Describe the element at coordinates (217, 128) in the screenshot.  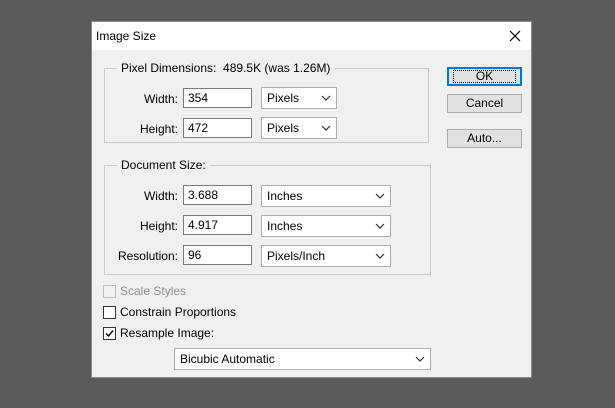
I see `pixel-height-input: 472` at that location.